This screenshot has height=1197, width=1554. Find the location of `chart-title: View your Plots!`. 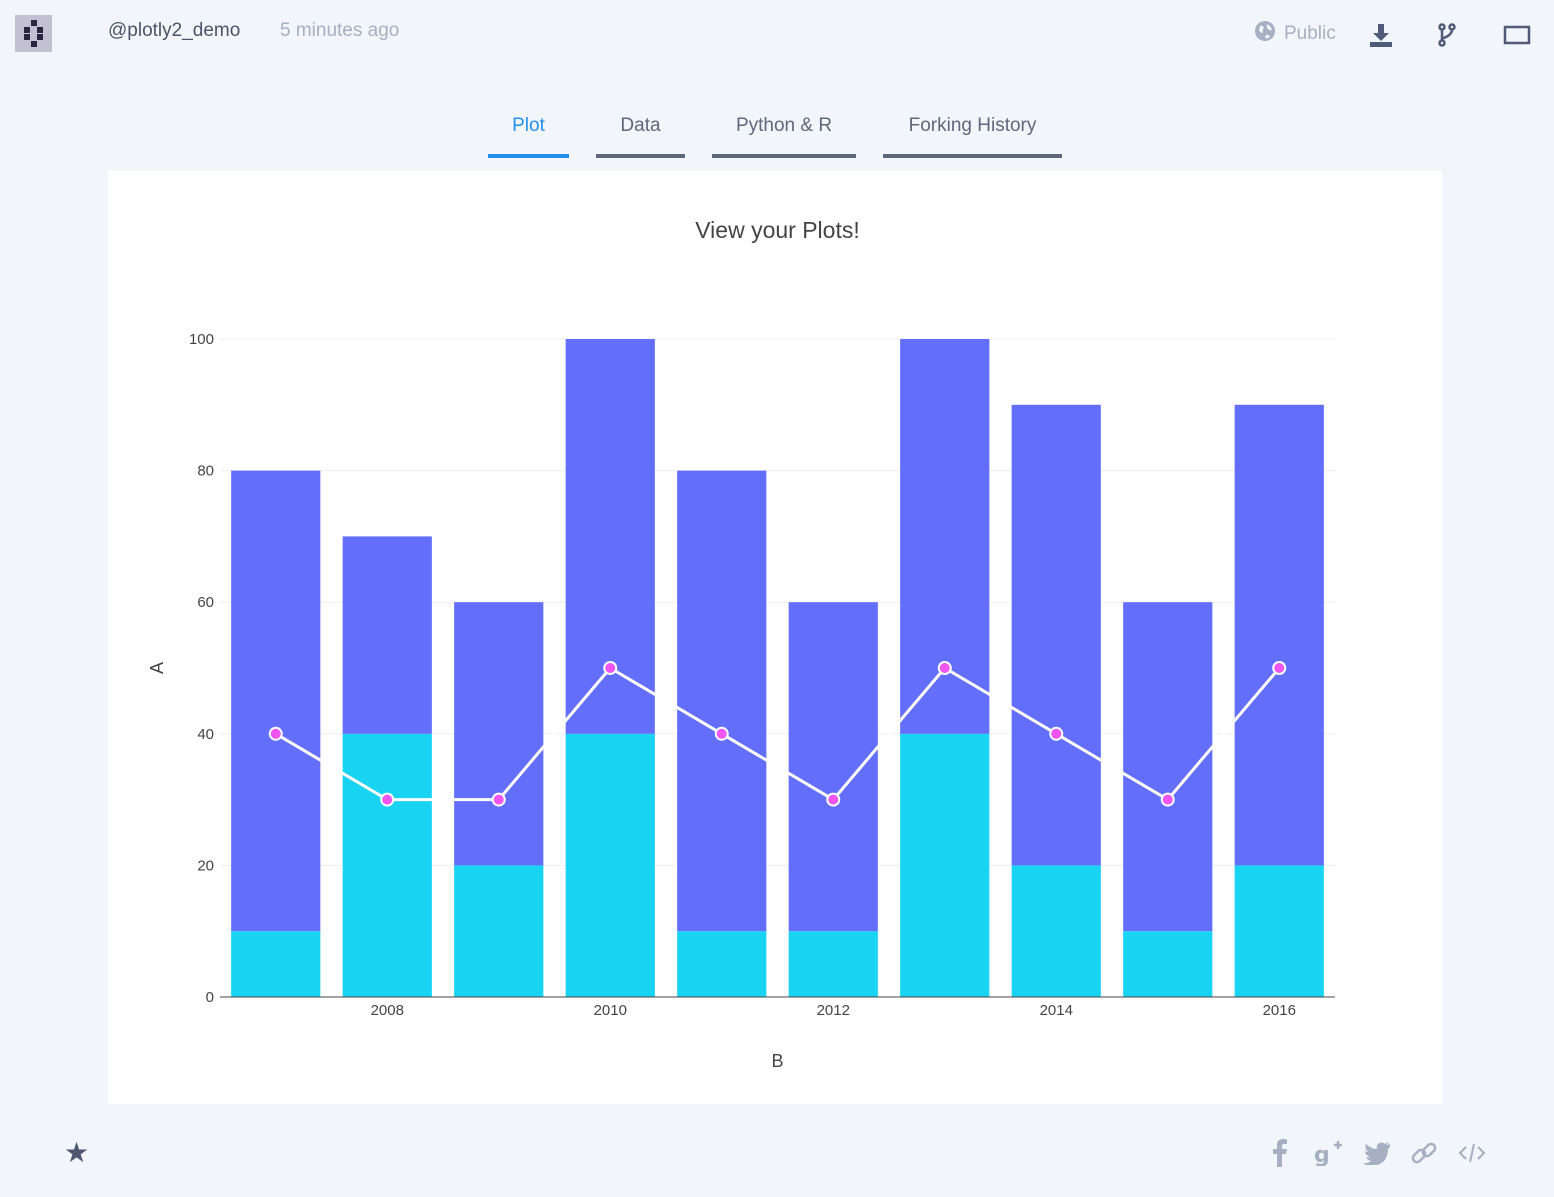

chart-title: View your Plots! is located at coordinates (777, 230).